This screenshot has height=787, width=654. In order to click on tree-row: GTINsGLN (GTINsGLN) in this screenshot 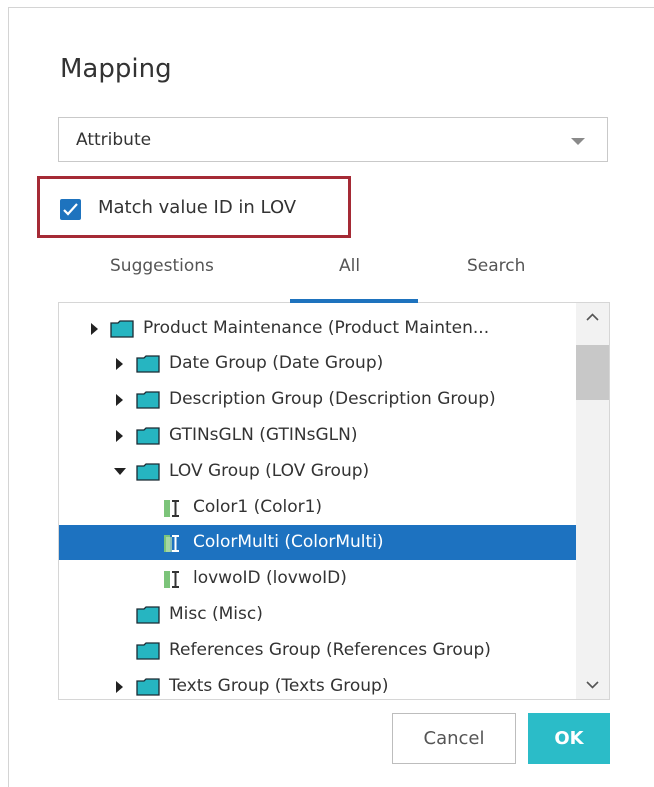, I will do `click(318, 435)`.